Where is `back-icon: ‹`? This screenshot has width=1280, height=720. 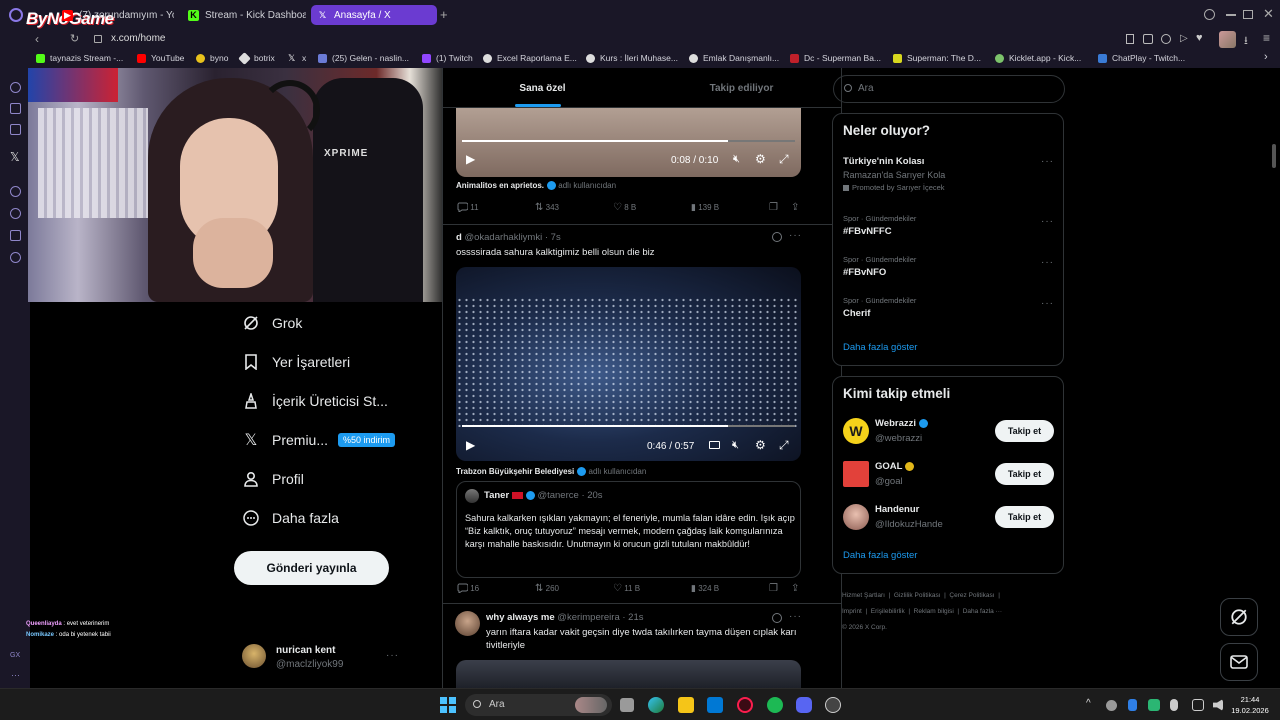 back-icon: ‹ is located at coordinates (37, 39).